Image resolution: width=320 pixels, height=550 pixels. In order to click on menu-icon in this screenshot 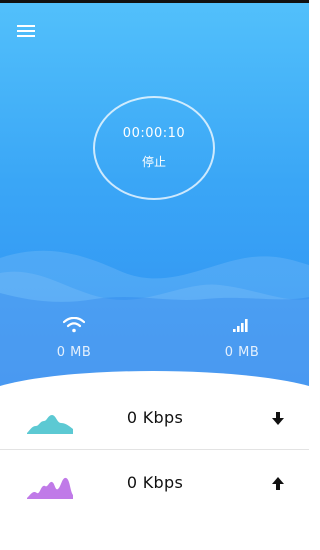, I will do `click(26, 31)`.